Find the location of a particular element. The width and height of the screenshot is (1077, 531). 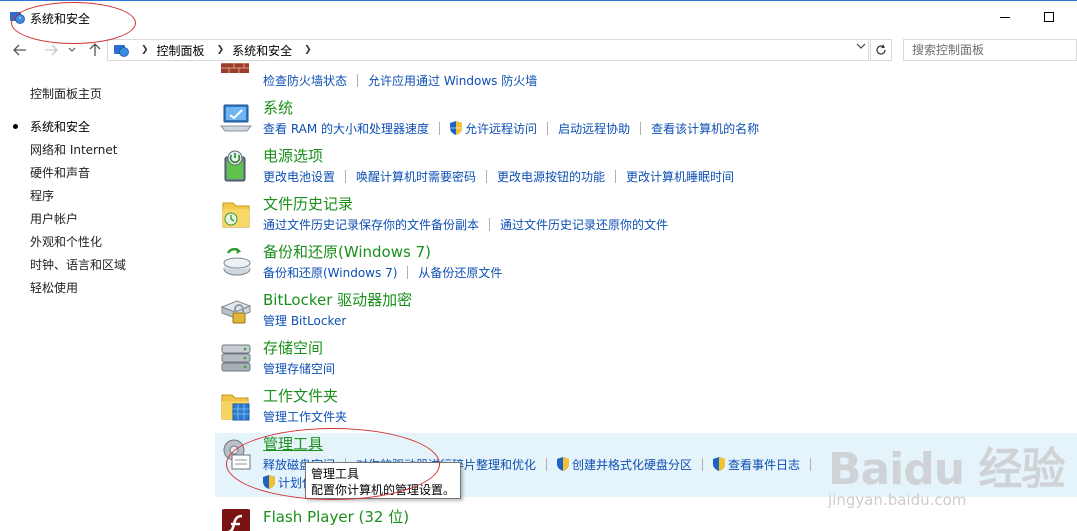

nav-item-appearance: 外观和个性化 is located at coordinates (66, 241).